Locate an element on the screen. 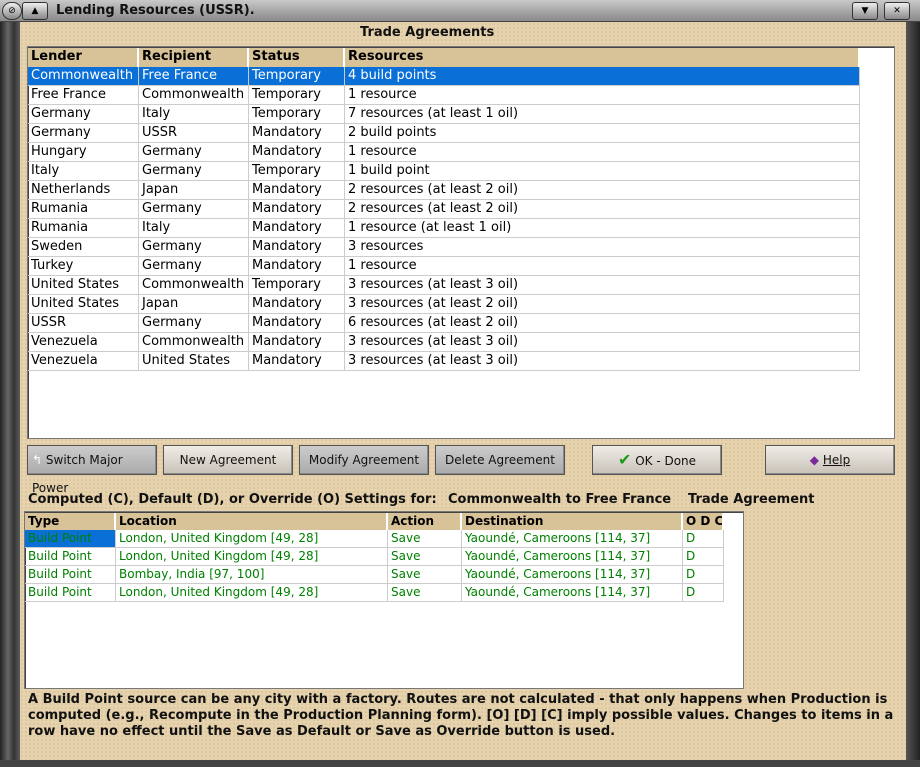  help-button: ◆ Help is located at coordinates (830, 460).